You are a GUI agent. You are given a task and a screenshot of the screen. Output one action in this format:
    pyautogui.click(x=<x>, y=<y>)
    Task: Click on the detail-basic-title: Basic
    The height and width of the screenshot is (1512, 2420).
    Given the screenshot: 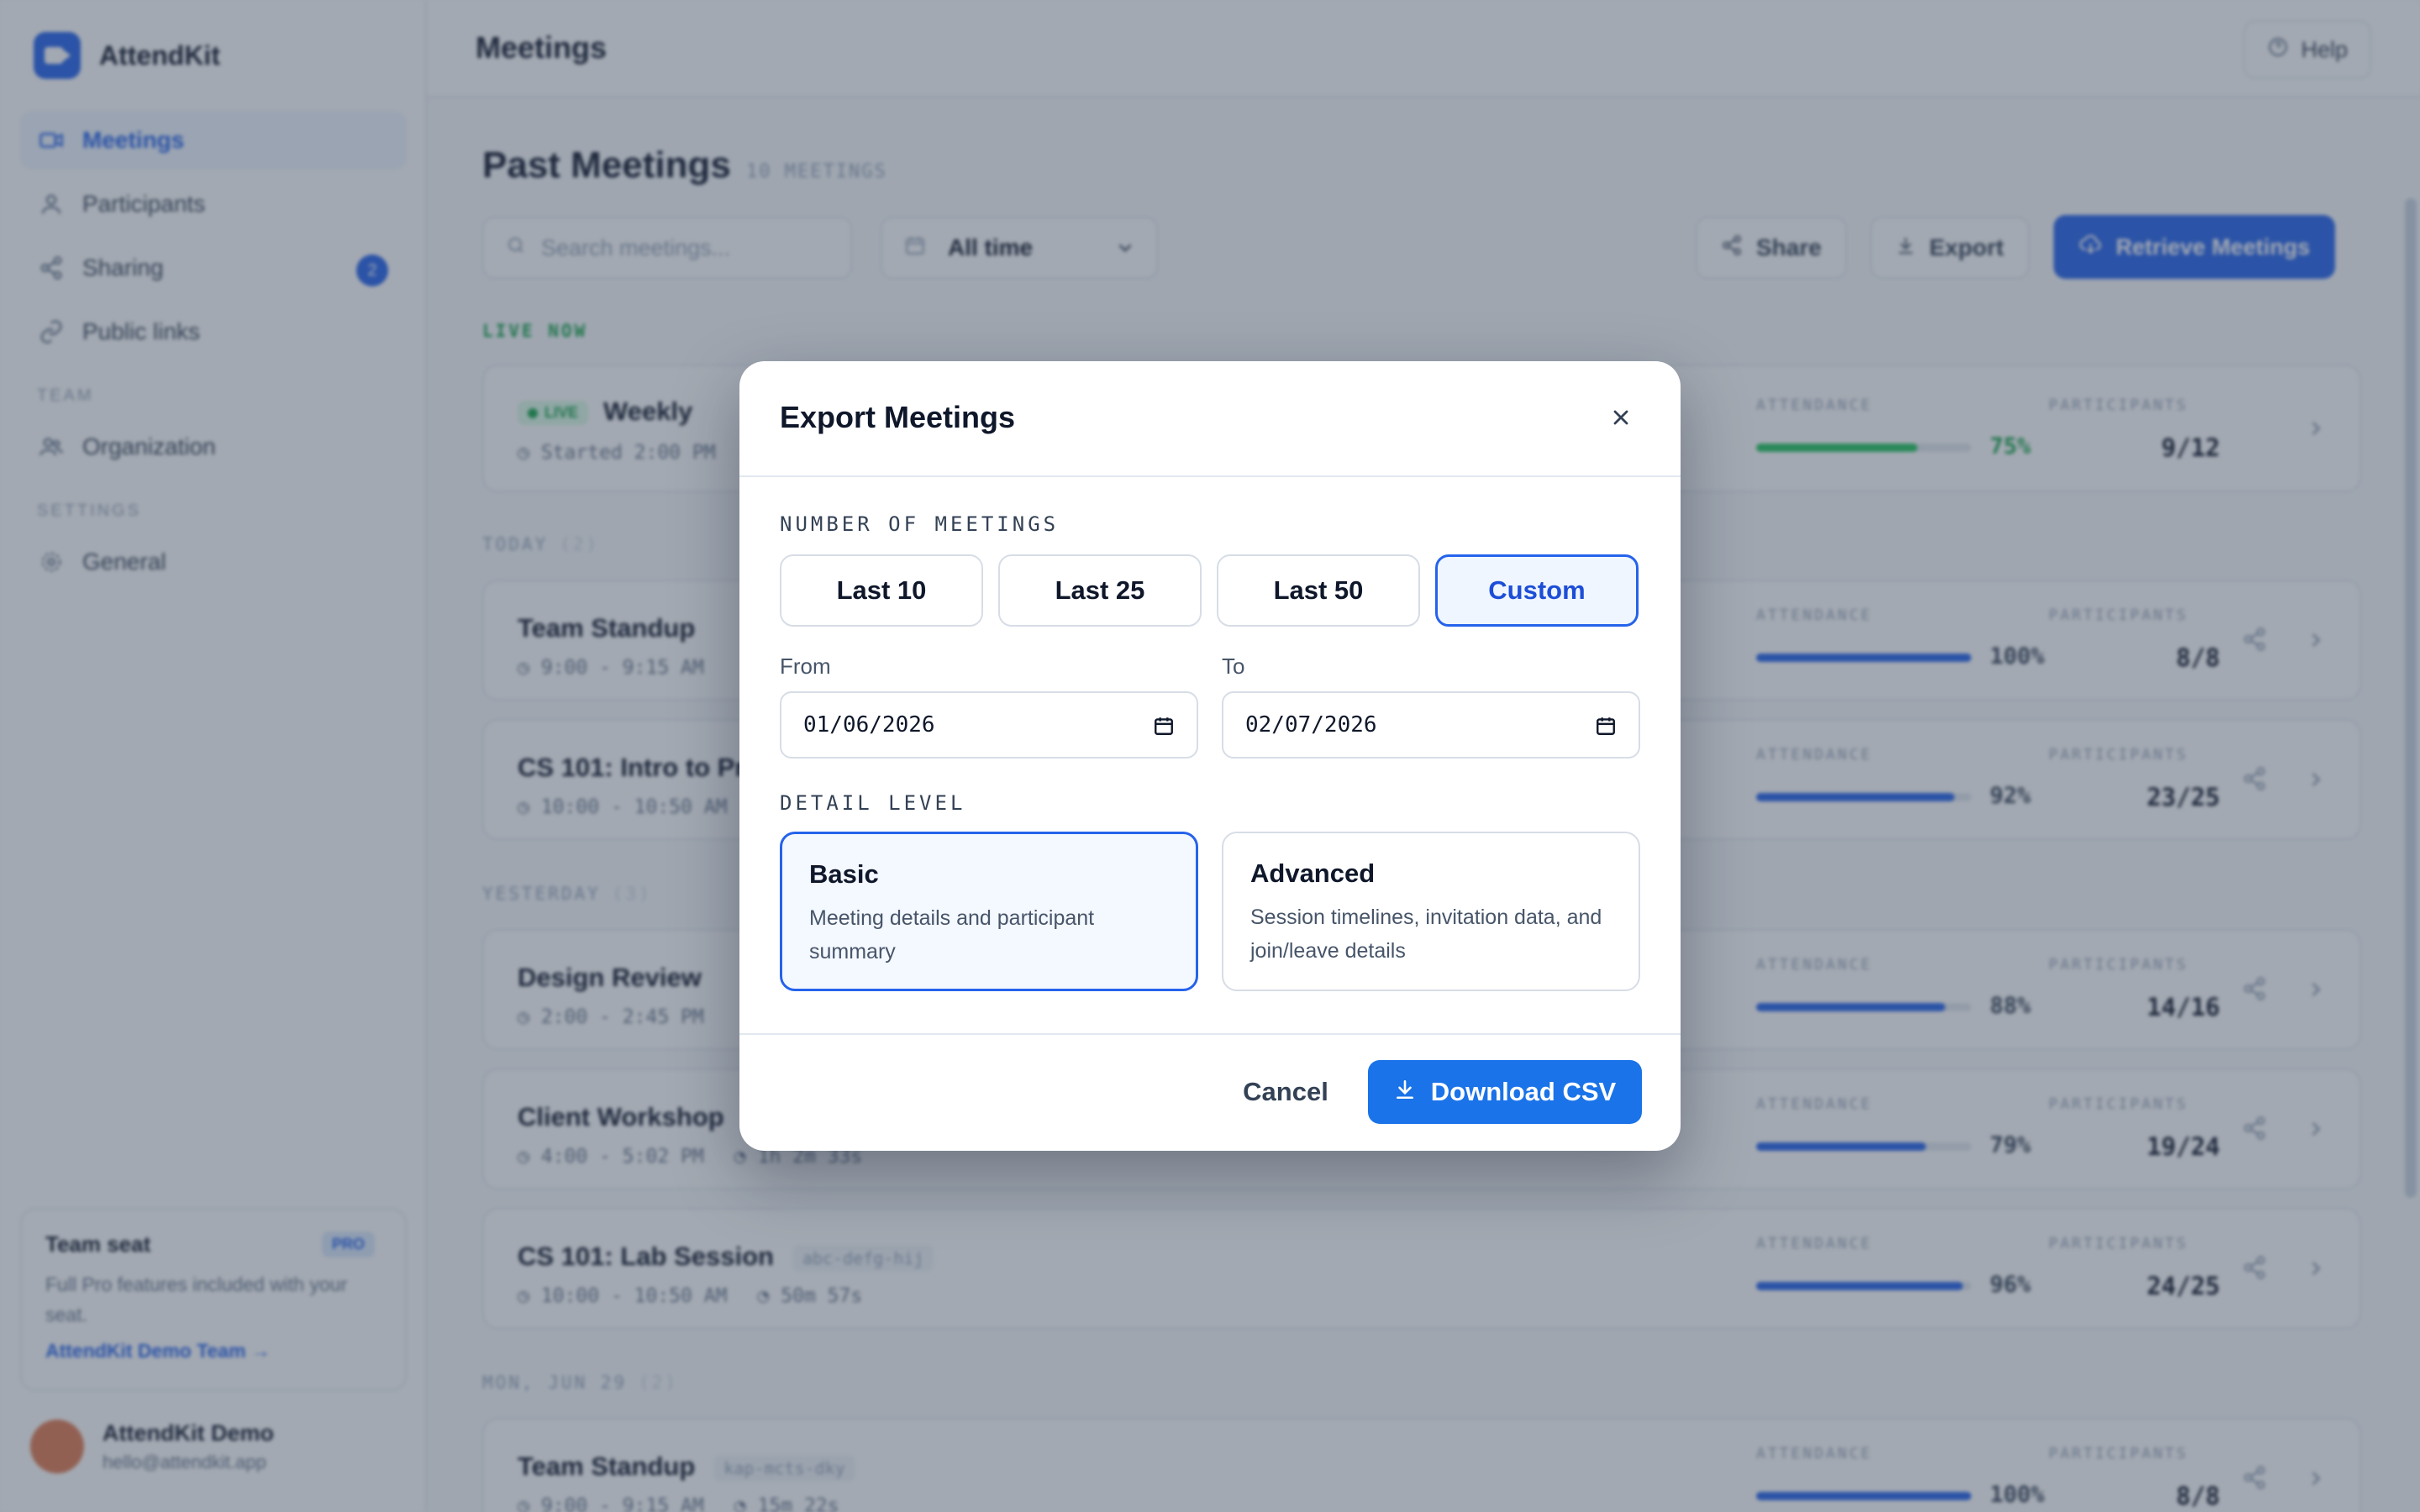 What is the action you would take?
    pyautogui.click(x=844, y=874)
    